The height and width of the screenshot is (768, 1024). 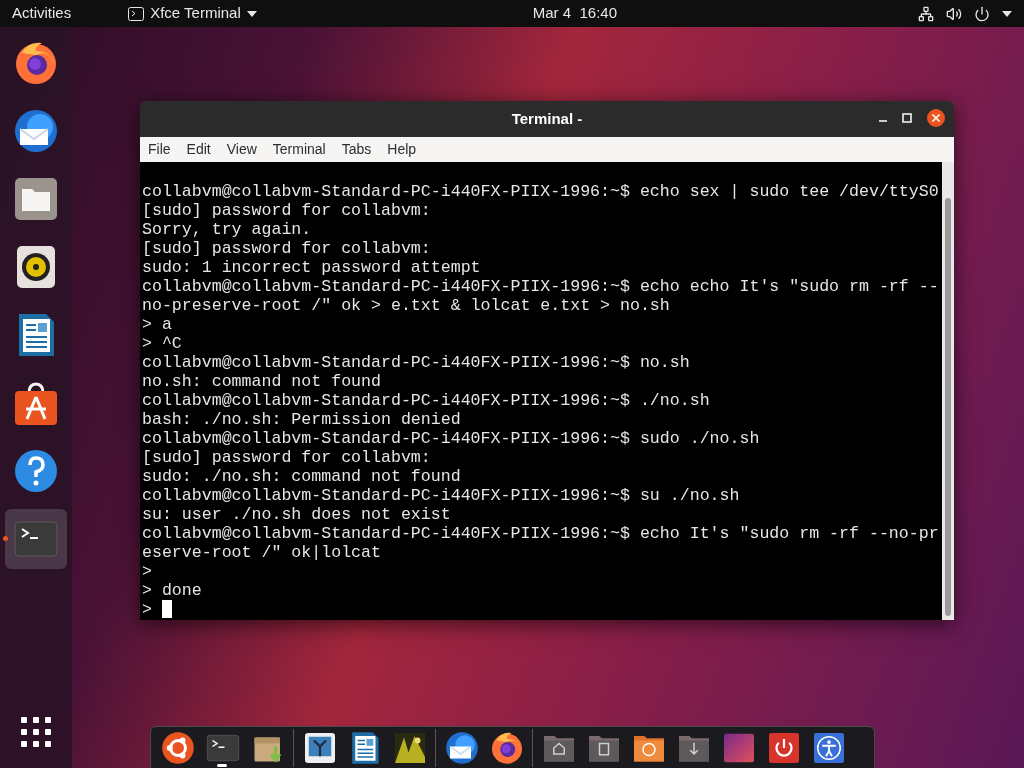 What do you see at coordinates (261, 552) in the screenshot?
I see `terminal-line: eserve-root /" ok|lolcat` at bounding box center [261, 552].